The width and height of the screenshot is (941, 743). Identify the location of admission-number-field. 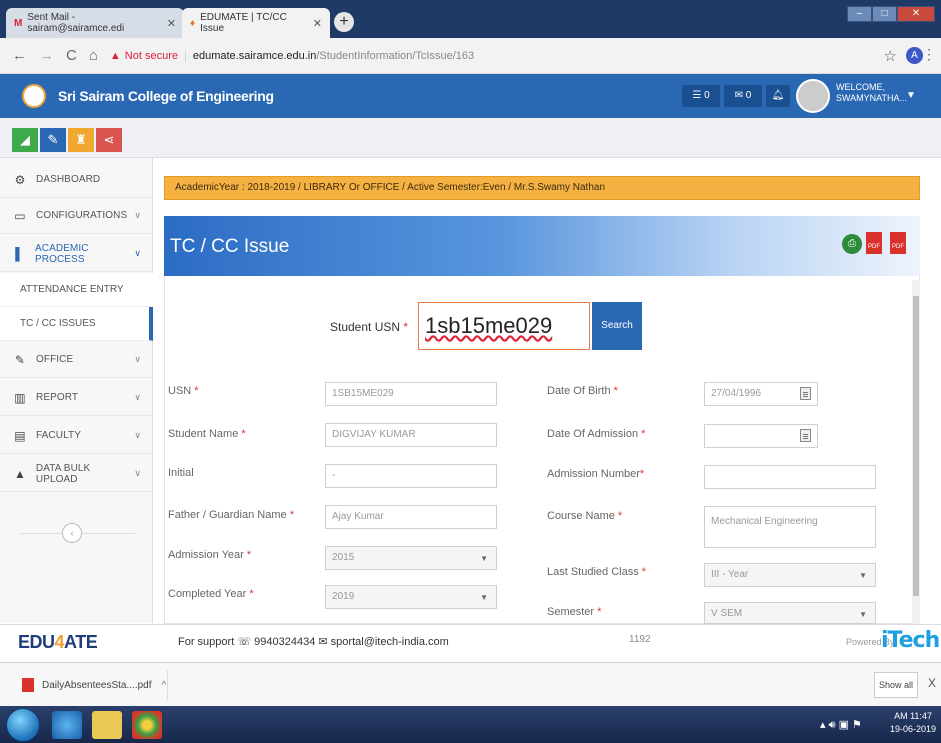
(790, 477).